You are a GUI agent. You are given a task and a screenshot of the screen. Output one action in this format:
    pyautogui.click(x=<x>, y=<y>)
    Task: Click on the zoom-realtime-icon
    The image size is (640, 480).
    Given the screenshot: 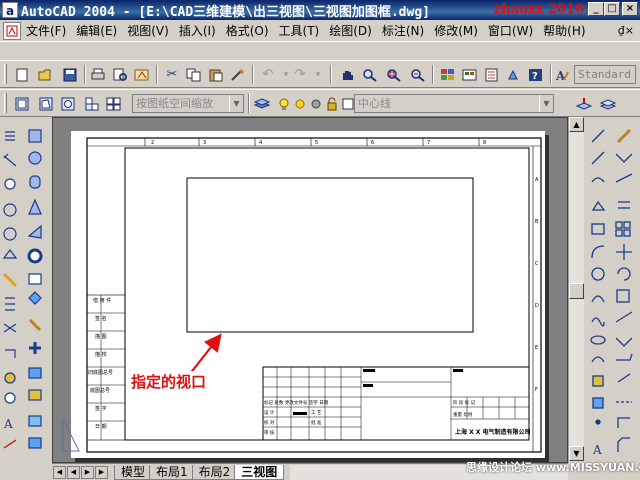 What is the action you would take?
    pyautogui.click(x=370, y=74)
    